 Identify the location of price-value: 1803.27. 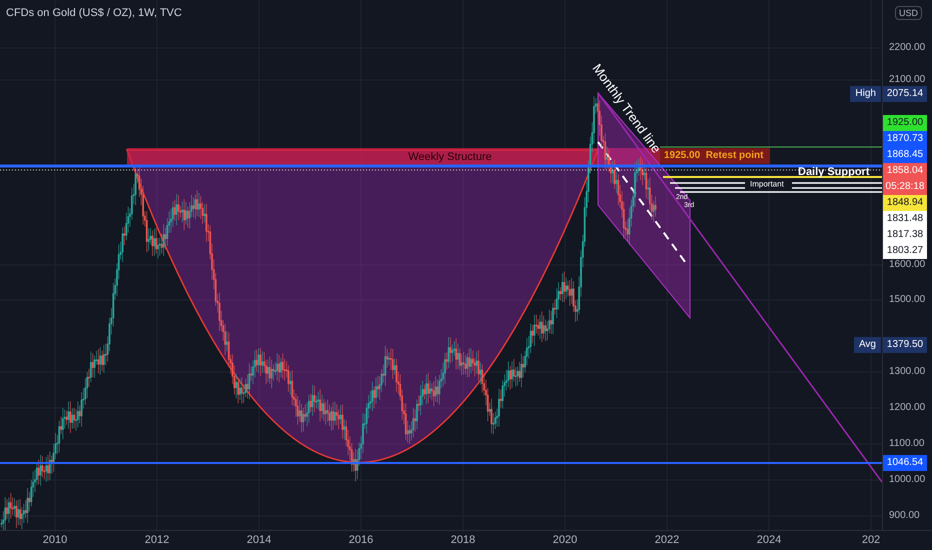
(905, 251).